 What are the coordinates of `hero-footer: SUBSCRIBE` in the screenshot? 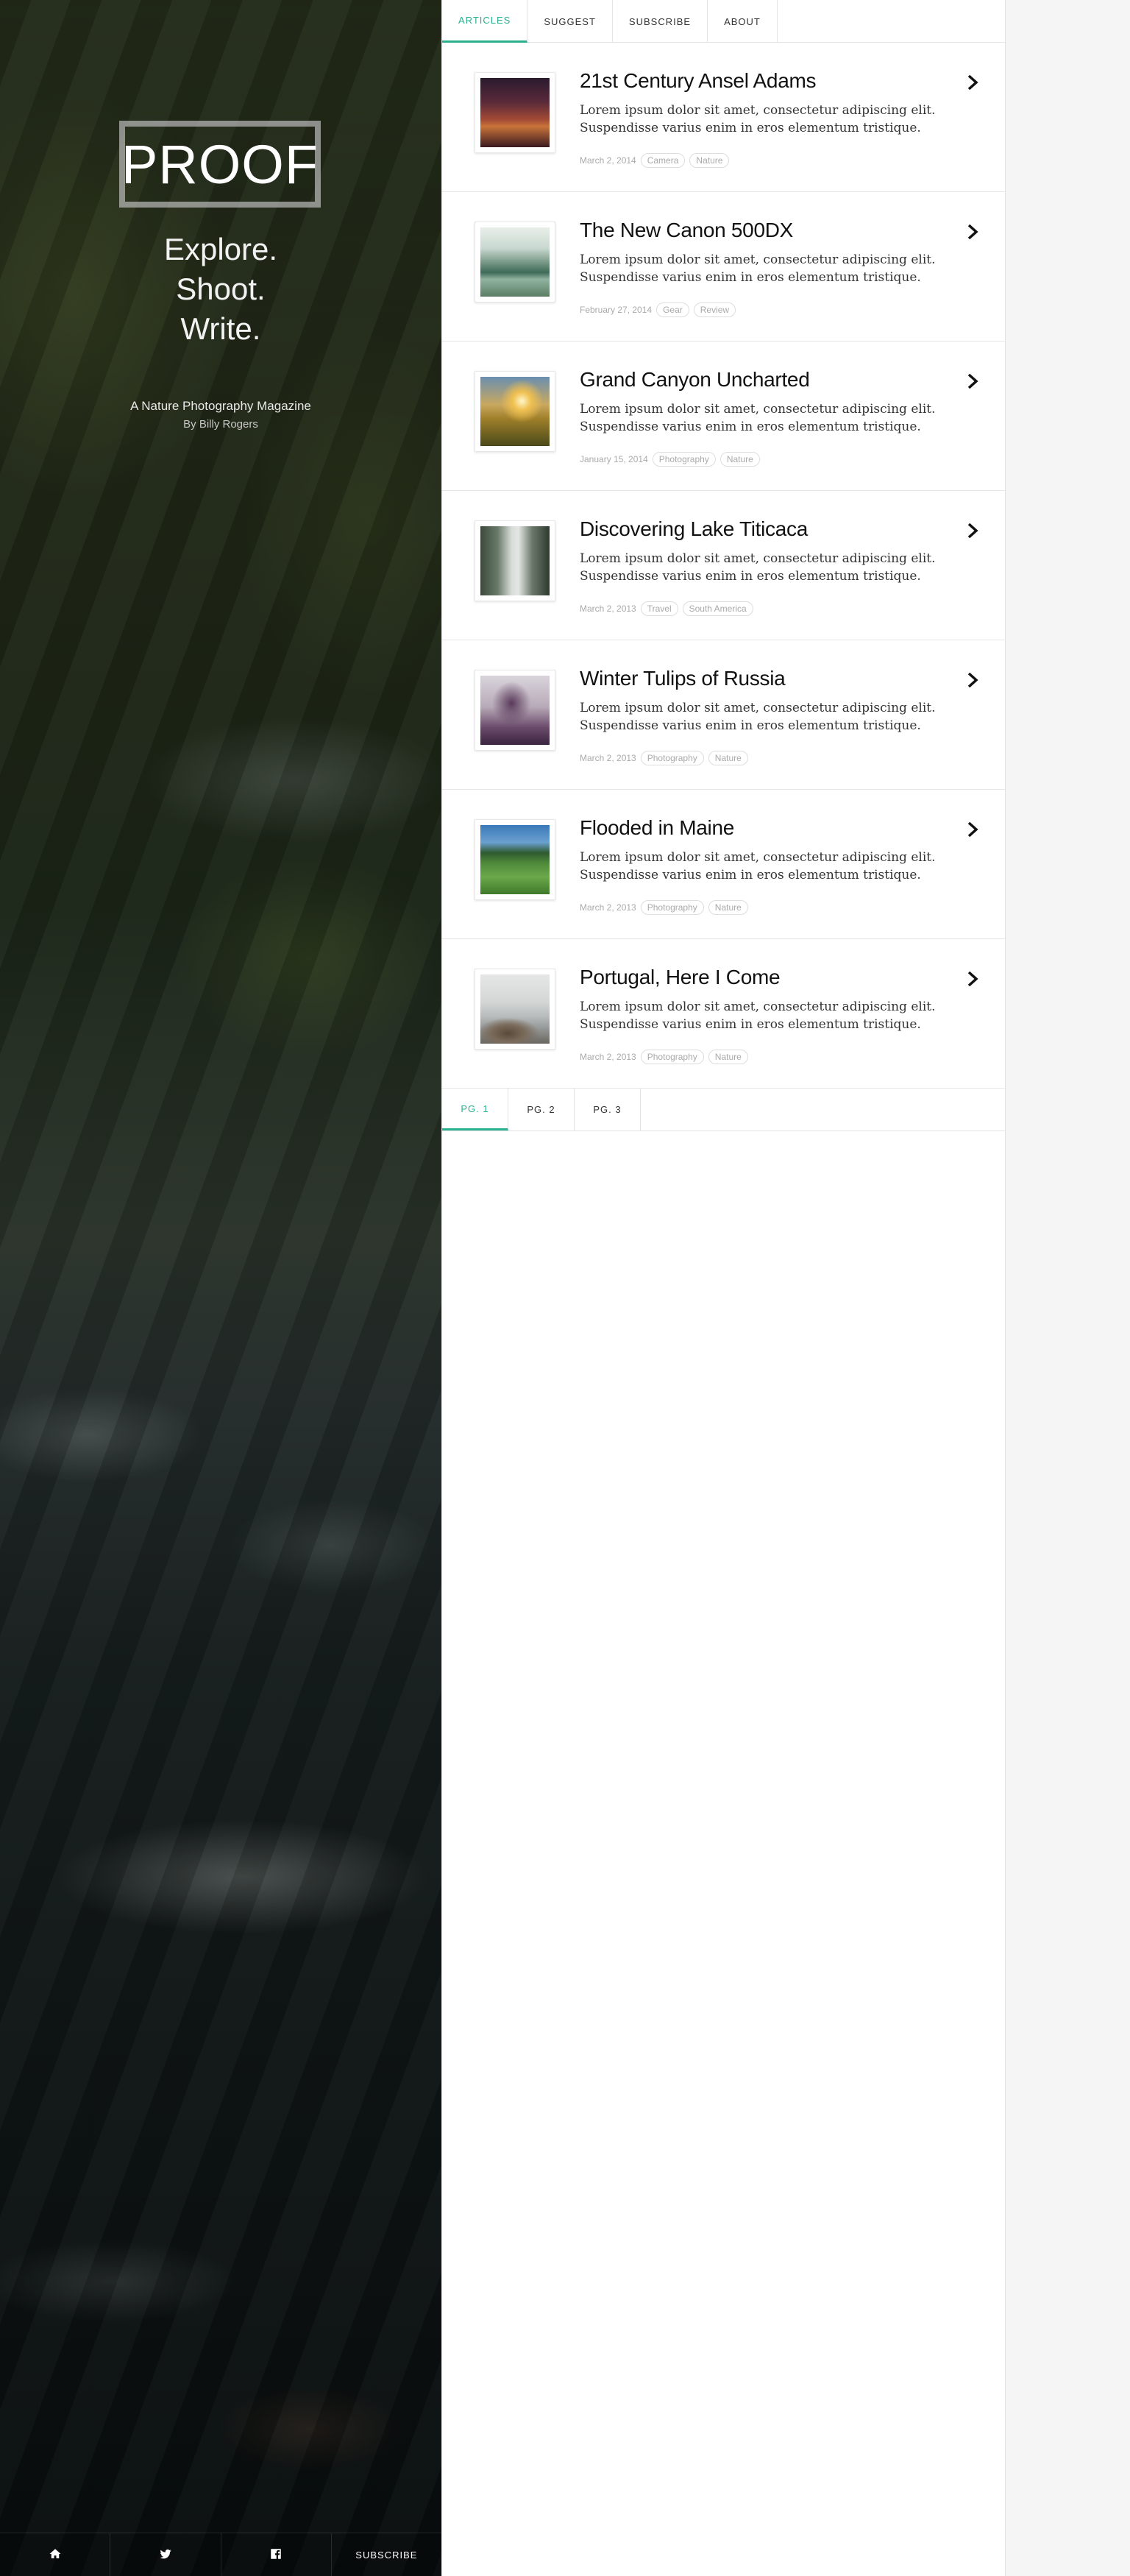 It's located at (220, 2554).